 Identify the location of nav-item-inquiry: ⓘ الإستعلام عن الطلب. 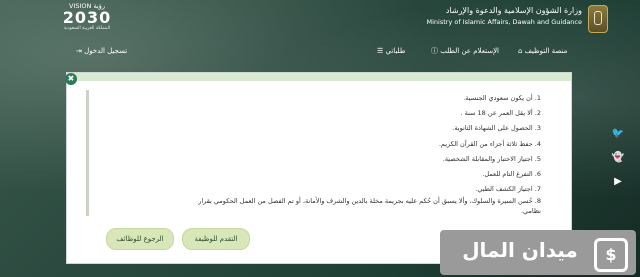
(463, 51).